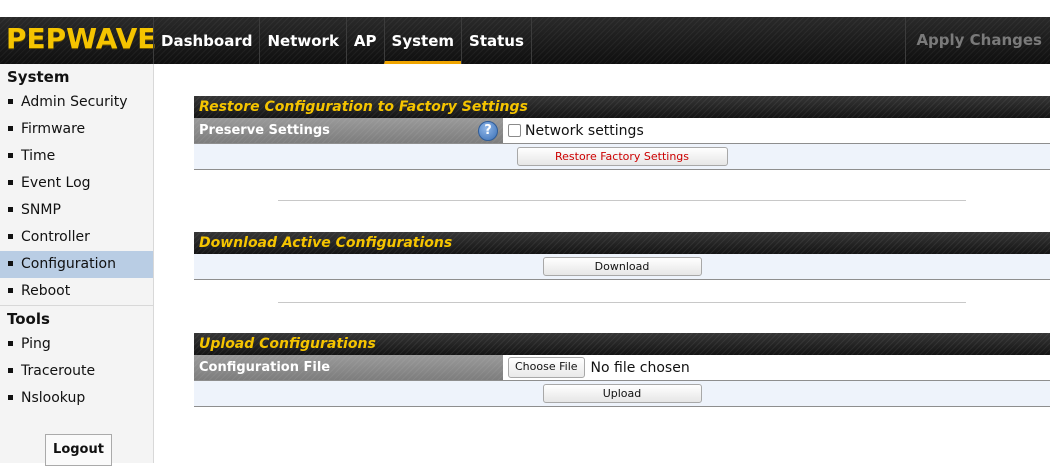 The image size is (1050, 466). Describe the element at coordinates (622, 344) in the screenshot. I see `upload-section-title: Upload Configurations` at that location.